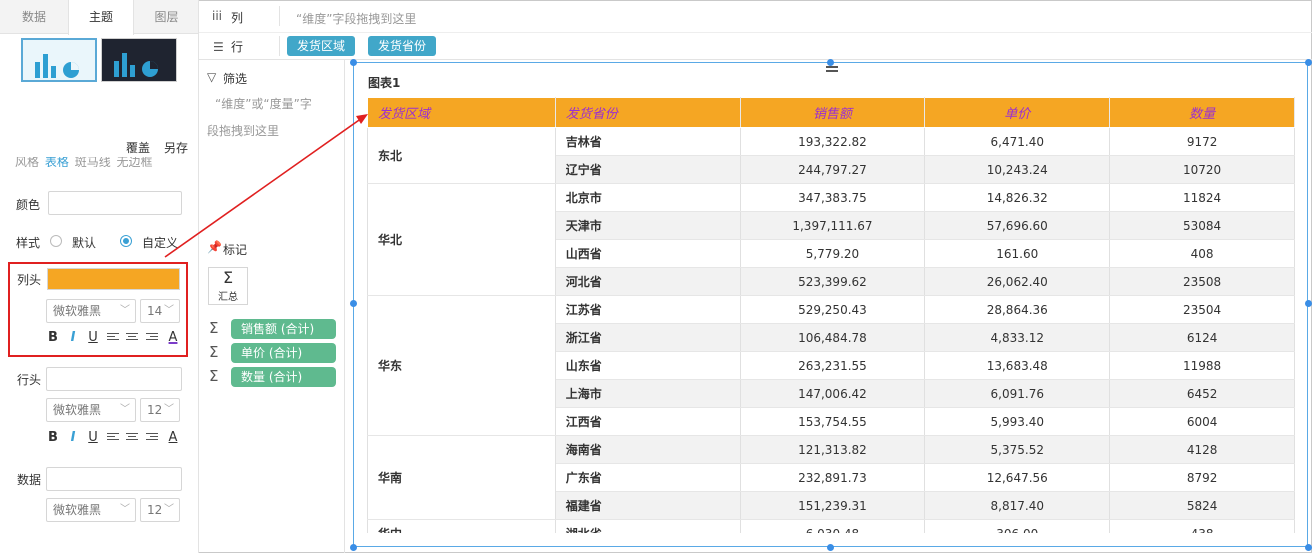 This screenshot has width=1312, height=553. I want to click on row-field-region: 发货区域, so click(321, 46).